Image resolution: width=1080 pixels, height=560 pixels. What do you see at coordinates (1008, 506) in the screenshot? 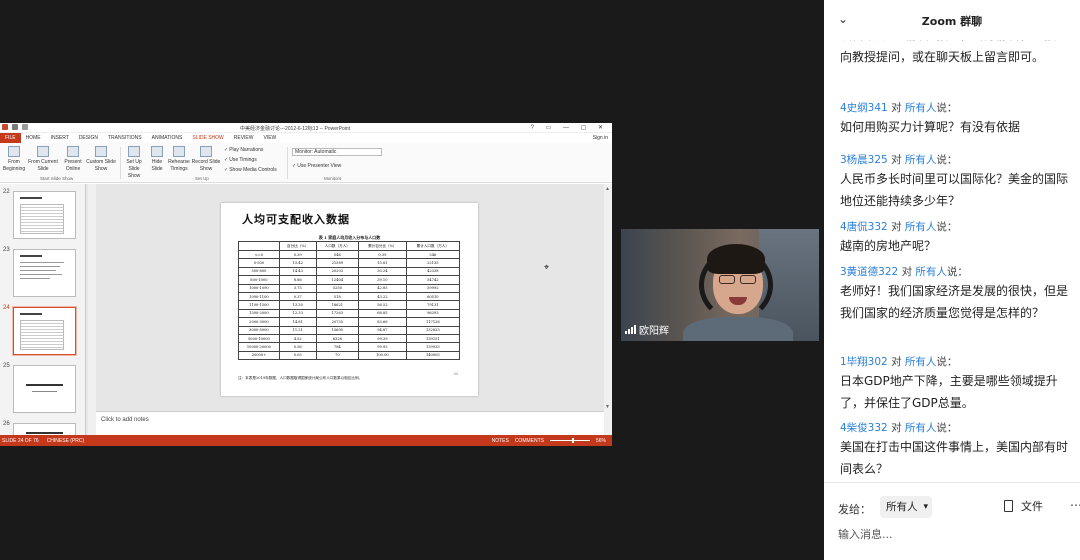
I see `file-icon` at bounding box center [1008, 506].